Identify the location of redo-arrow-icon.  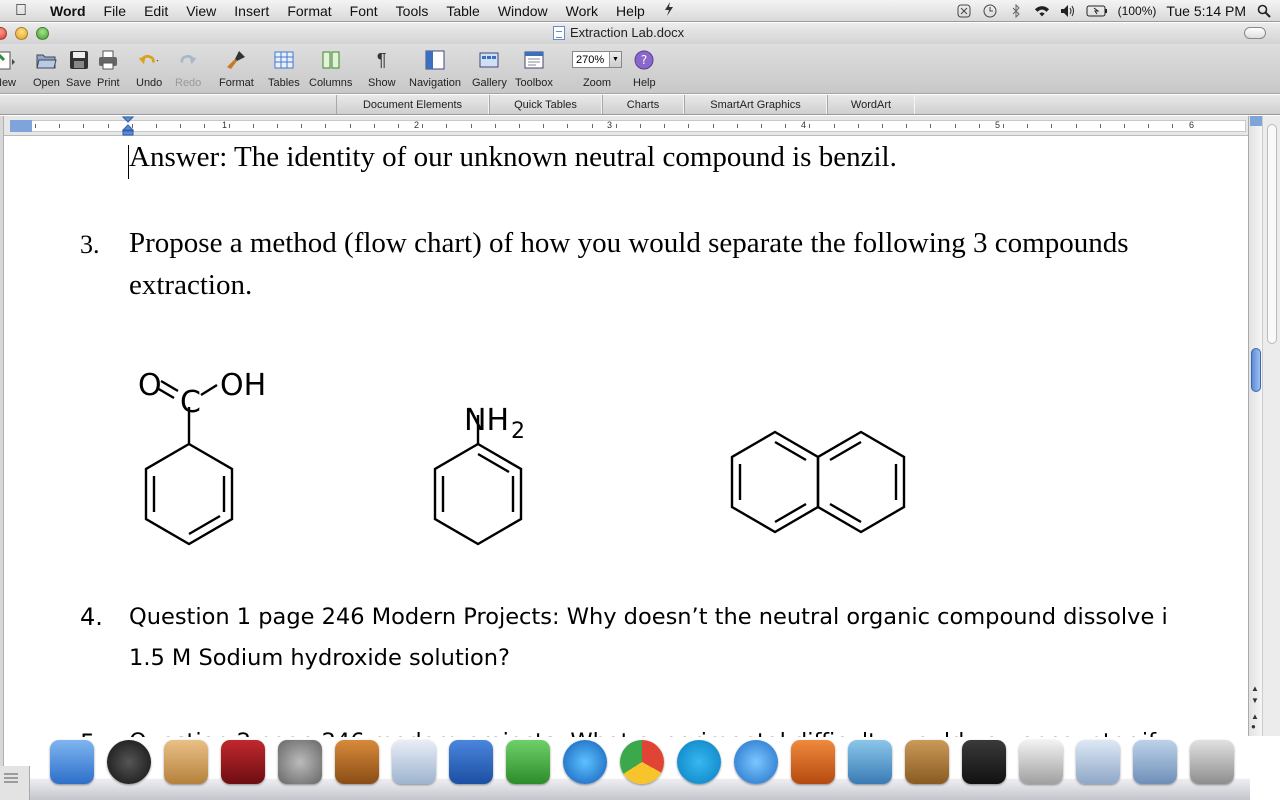
(188, 60).